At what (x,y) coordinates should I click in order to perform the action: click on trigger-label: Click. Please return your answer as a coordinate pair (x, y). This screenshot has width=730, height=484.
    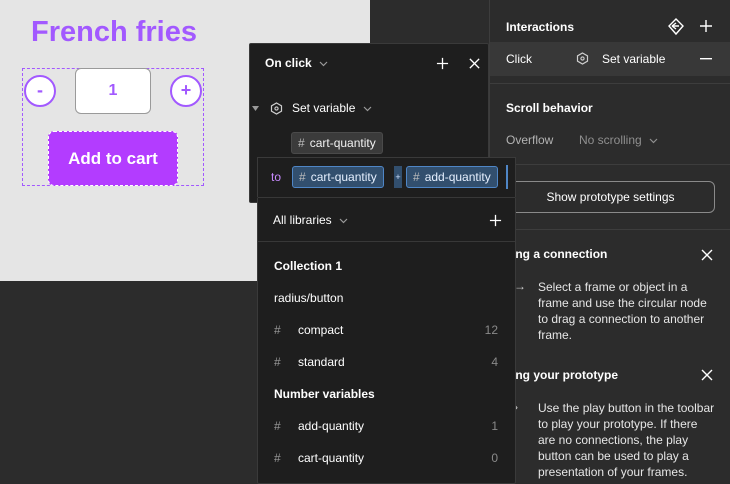
    Looking at the image, I should click on (519, 59).